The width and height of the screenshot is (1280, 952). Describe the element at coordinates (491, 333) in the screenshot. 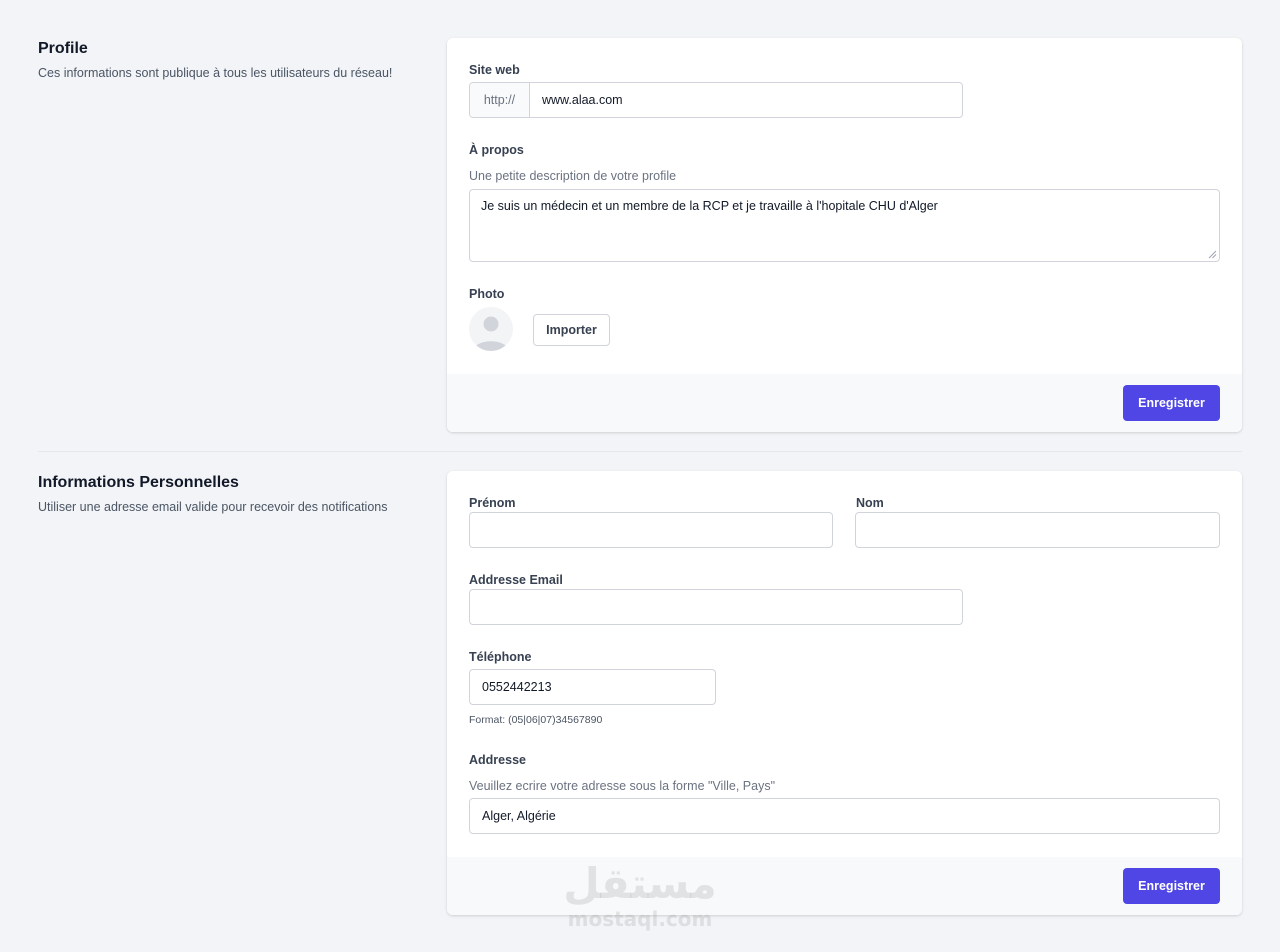

I see `user-placeholder-icon` at that location.